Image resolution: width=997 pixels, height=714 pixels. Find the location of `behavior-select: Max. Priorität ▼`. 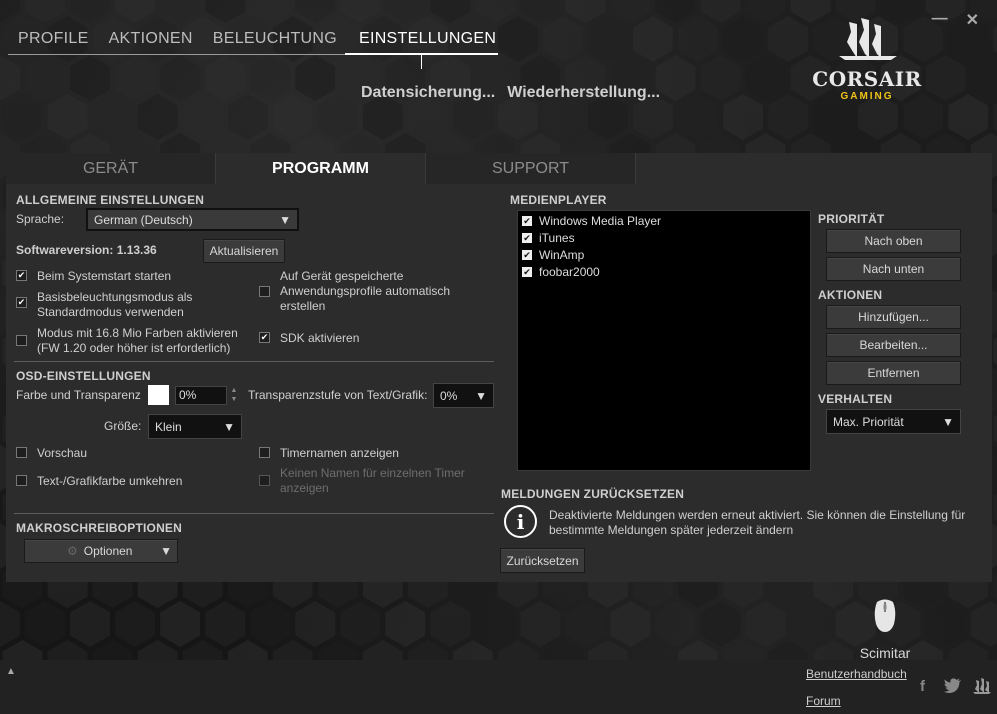

behavior-select: Max. Priorität ▼ is located at coordinates (893, 421).